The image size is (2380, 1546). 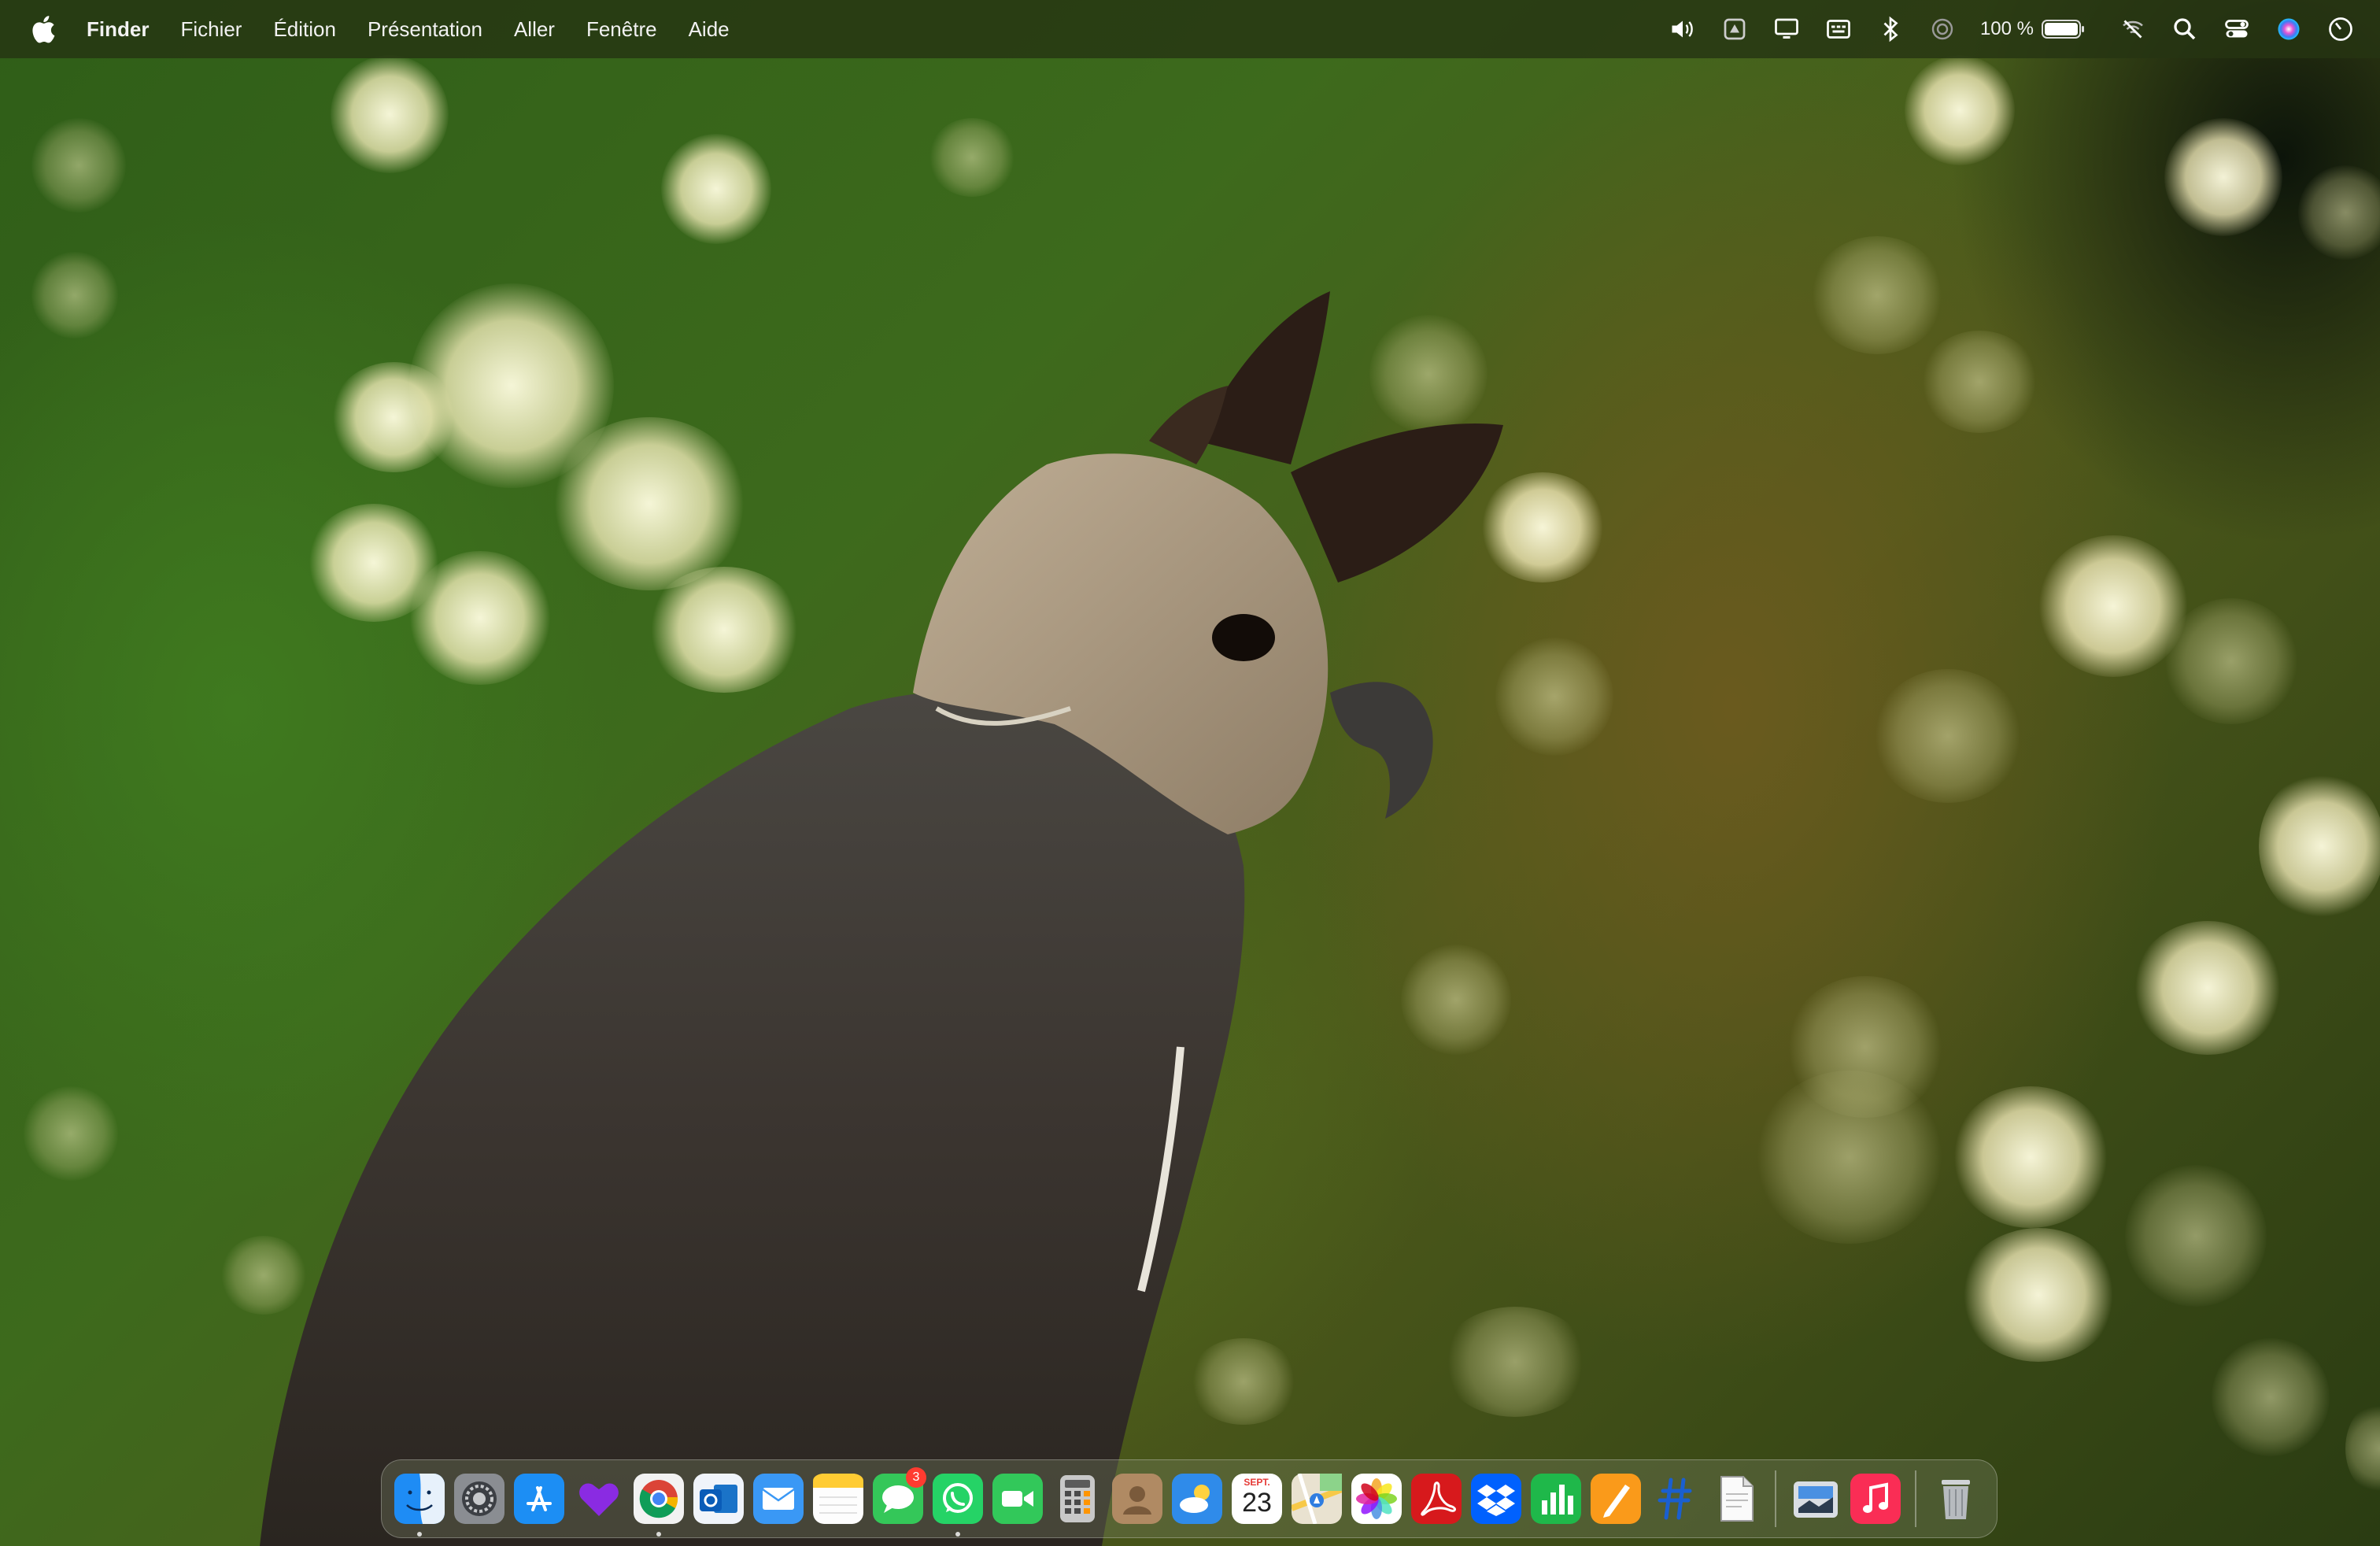 I want to click on maps-icon, so click(x=1317, y=1499).